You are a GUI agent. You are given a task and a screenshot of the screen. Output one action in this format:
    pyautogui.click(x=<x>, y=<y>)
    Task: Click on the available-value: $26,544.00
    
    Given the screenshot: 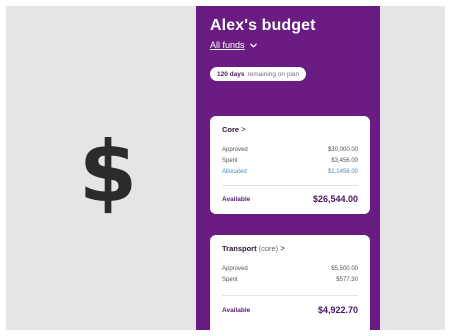 What is the action you would take?
    pyautogui.click(x=335, y=199)
    